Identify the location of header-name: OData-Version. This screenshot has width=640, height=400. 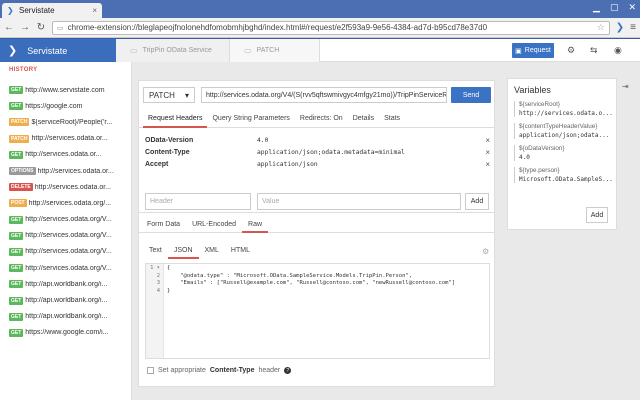
(201, 140).